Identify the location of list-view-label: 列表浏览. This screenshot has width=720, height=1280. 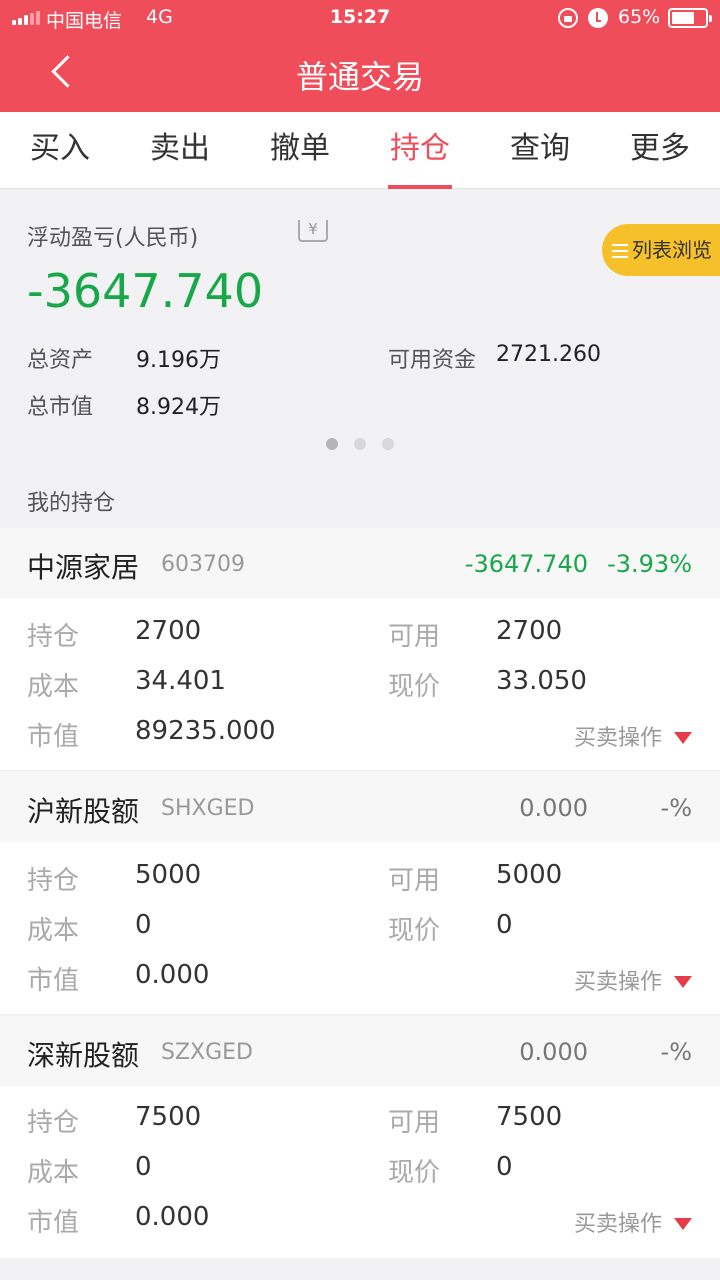
(672, 250).